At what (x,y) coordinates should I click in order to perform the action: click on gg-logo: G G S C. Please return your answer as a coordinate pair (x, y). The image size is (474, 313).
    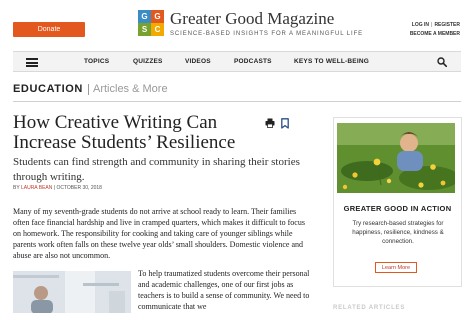
    Looking at the image, I should click on (151, 23).